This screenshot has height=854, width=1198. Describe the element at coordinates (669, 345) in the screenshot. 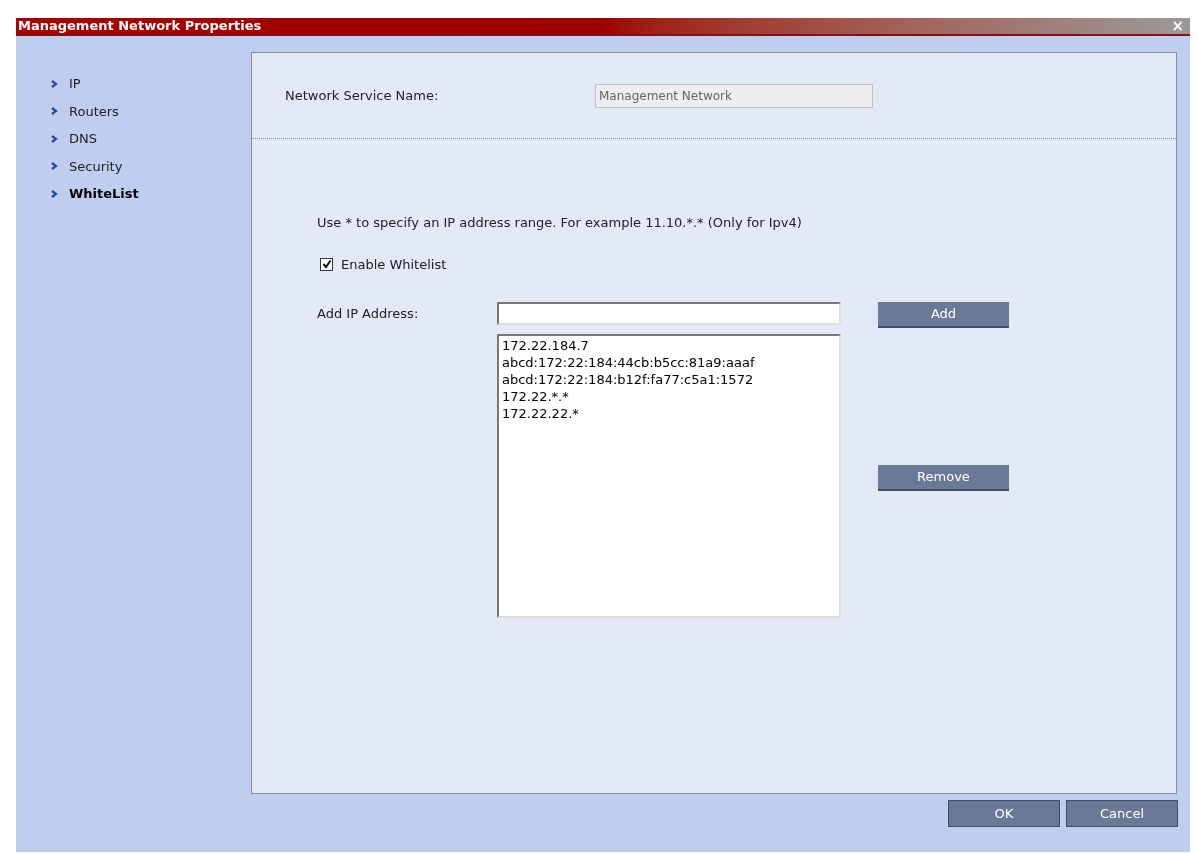

I see `list-item: 172.22.184.7` at that location.